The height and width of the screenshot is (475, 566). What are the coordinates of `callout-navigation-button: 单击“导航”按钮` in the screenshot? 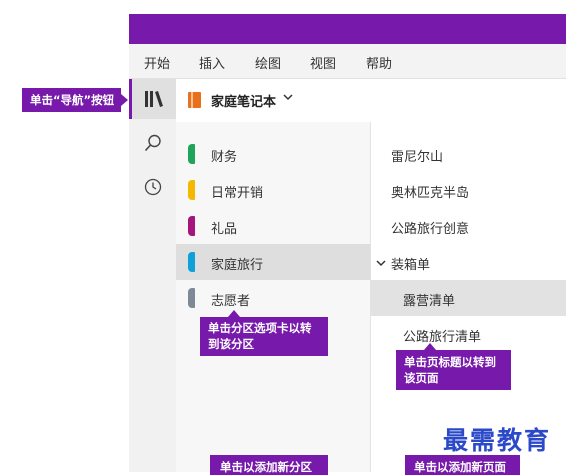 It's located at (71, 100).